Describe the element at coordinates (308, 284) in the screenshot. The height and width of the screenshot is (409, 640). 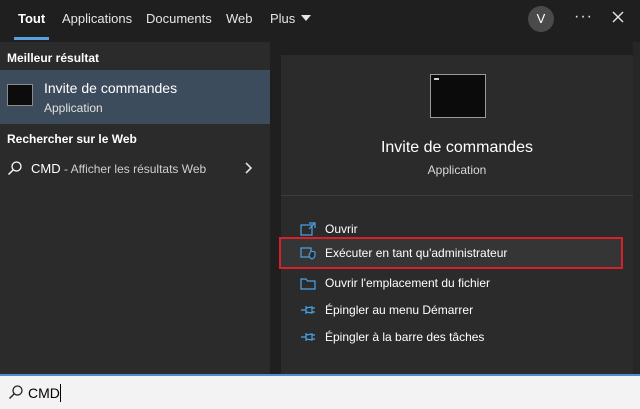
I see `folder-icon` at that location.